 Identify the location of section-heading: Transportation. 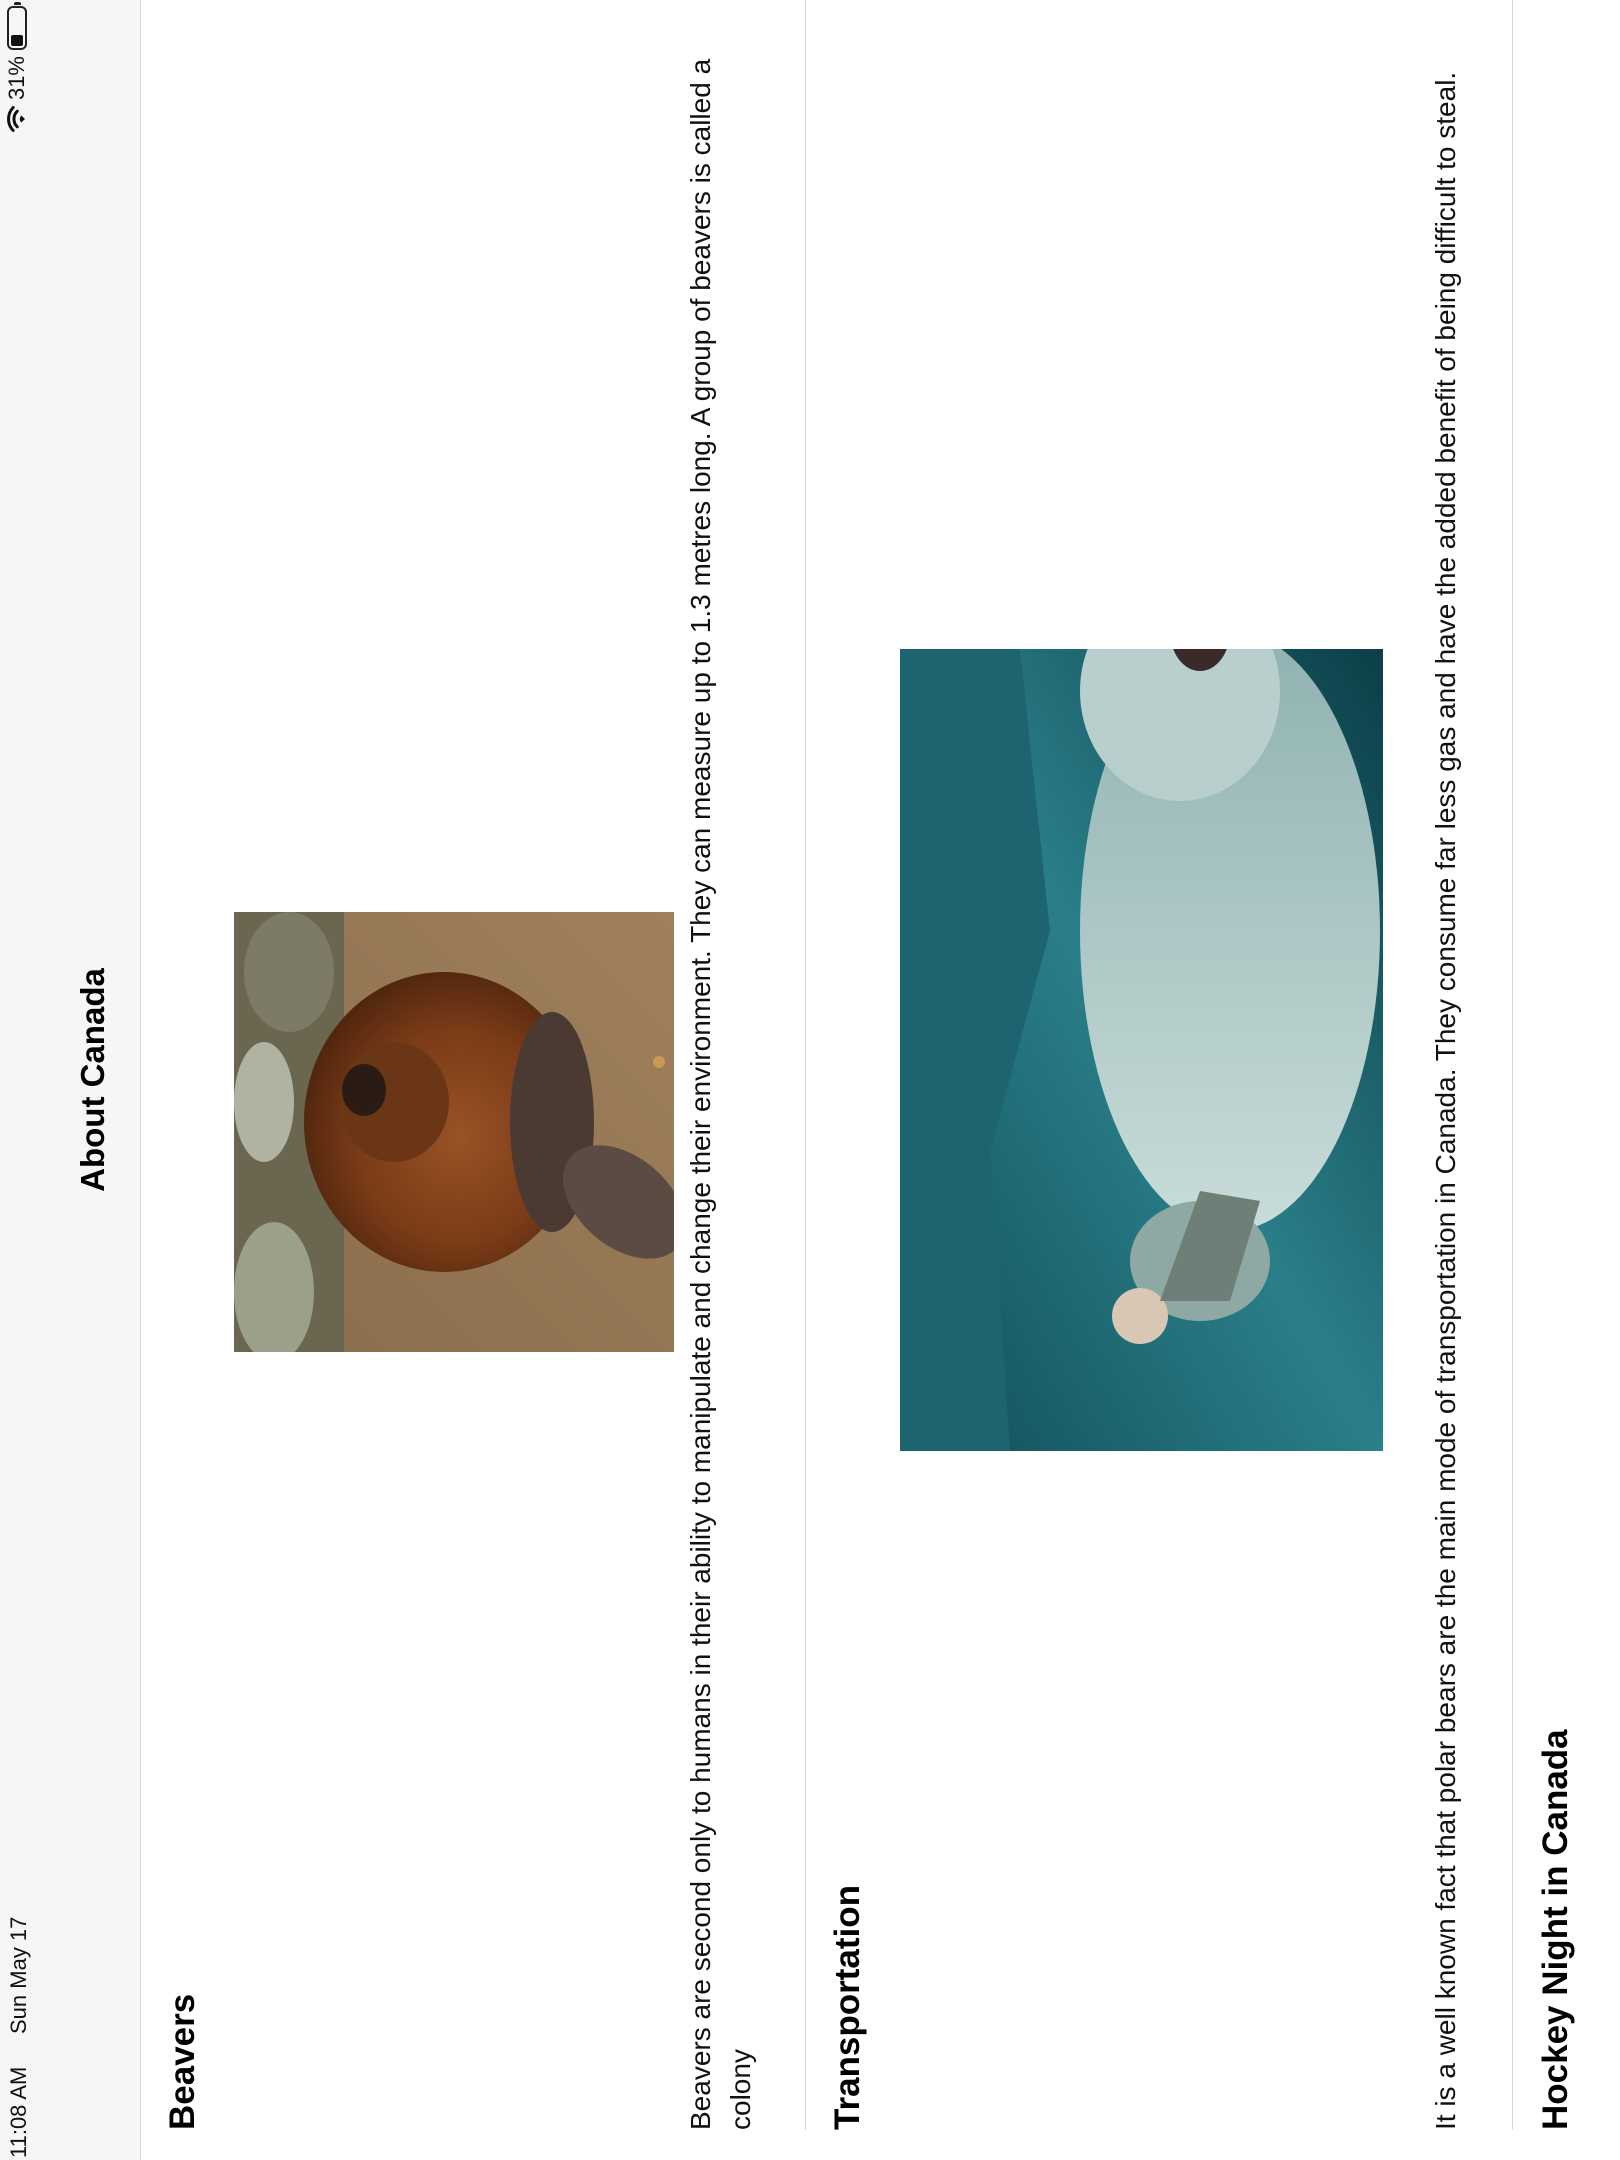
(847, 2007).